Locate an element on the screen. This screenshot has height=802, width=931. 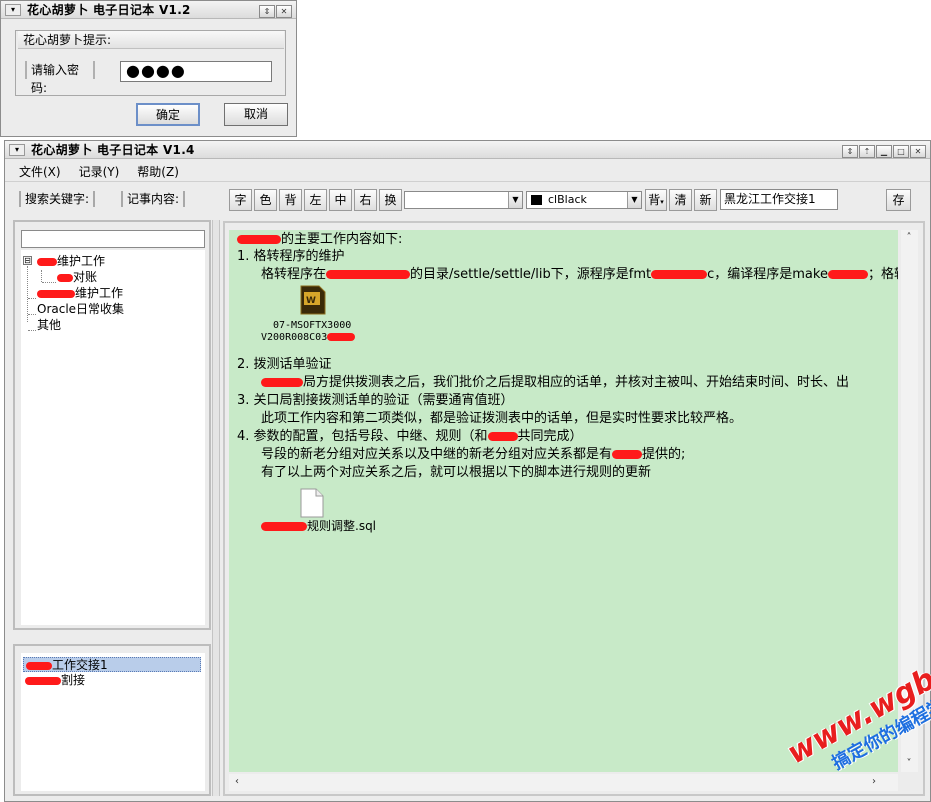
editor-line: 1. 格转程序的维护 is located at coordinates (291, 256).